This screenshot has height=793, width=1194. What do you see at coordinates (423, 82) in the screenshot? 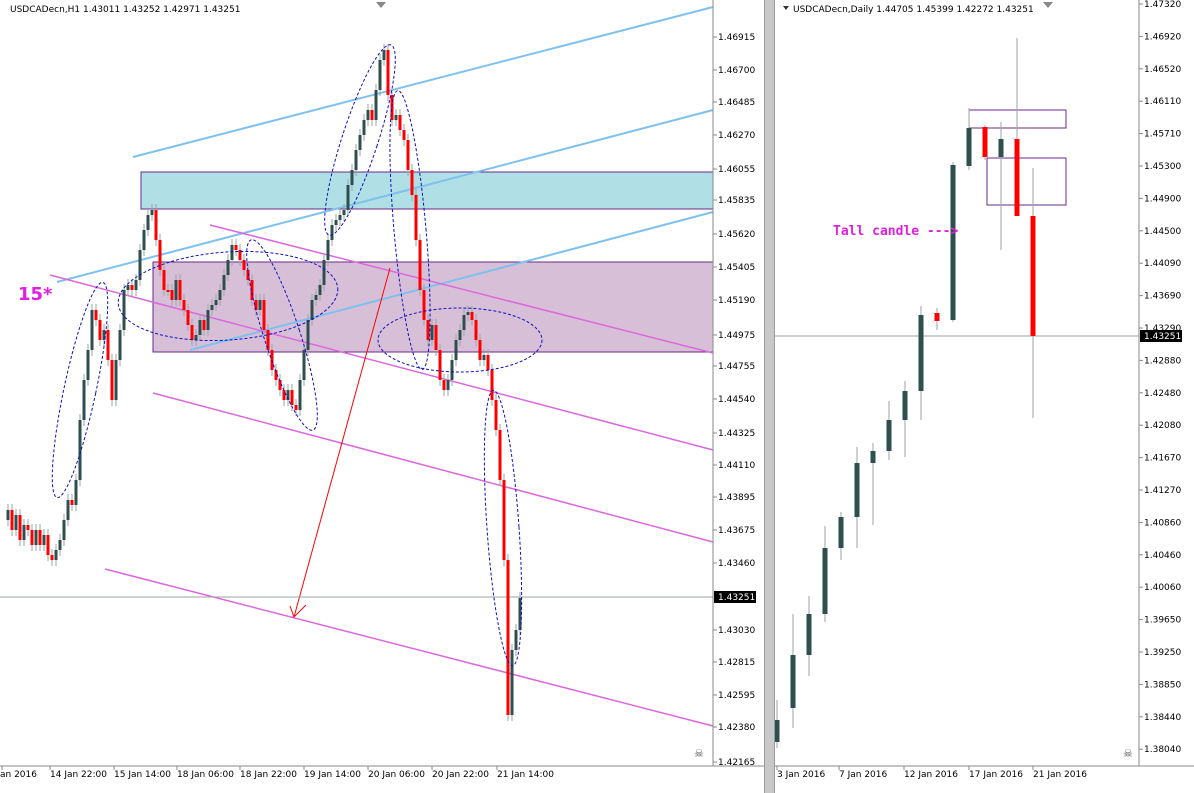
I see `blue-channel-line-top` at bounding box center [423, 82].